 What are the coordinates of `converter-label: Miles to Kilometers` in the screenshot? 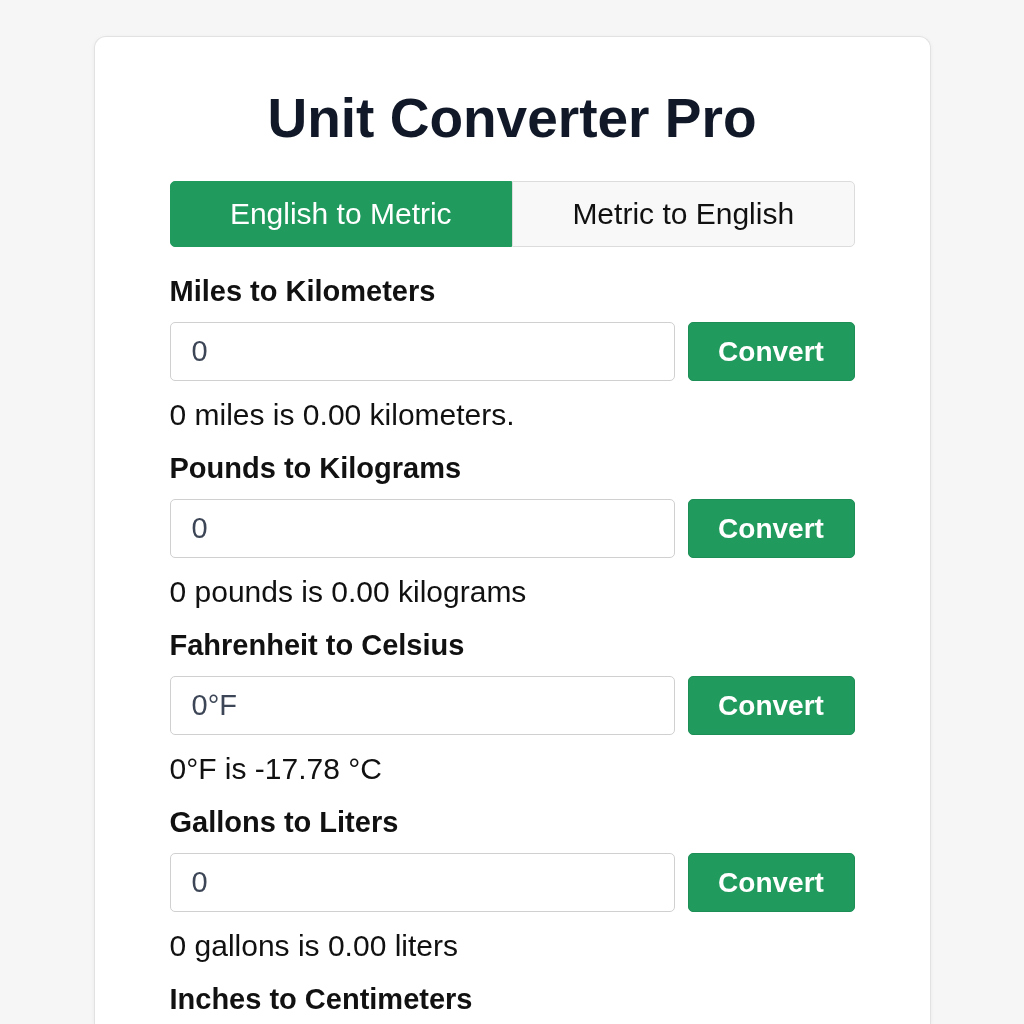 It's located at (303, 291).